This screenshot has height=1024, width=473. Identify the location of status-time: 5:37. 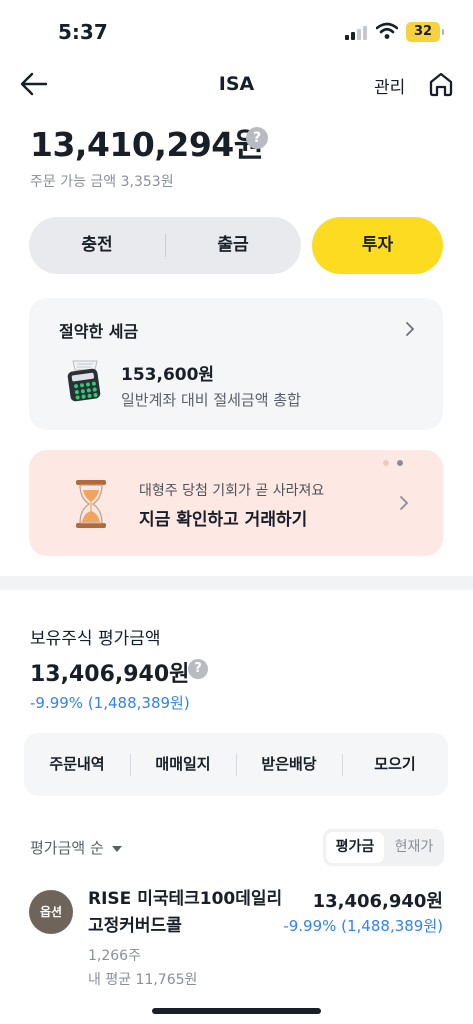
(83, 32).